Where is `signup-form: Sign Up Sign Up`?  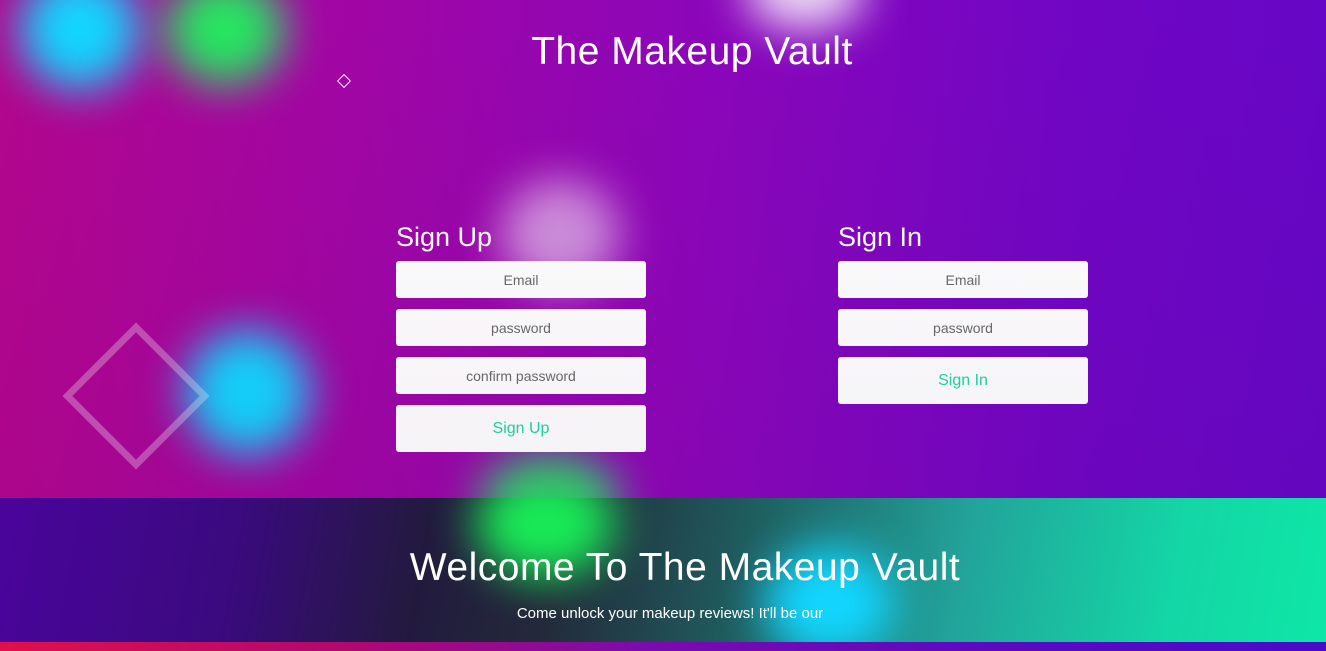
signup-form: Sign Up Sign Up is located at coordinates (521, 335).